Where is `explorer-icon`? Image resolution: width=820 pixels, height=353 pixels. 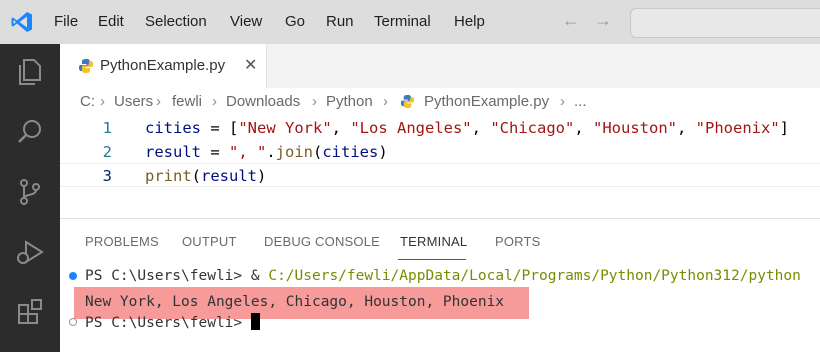
explorer-icon is located at coordinates (30, 72).